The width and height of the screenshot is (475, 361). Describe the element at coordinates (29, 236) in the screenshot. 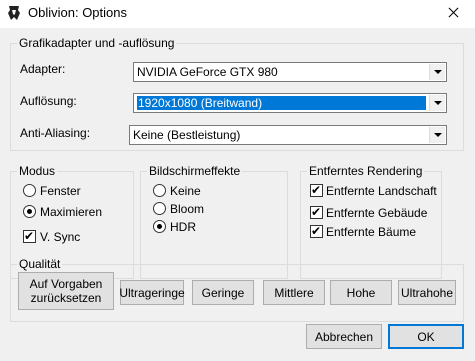

I see `vsync-checkbox` at that location.